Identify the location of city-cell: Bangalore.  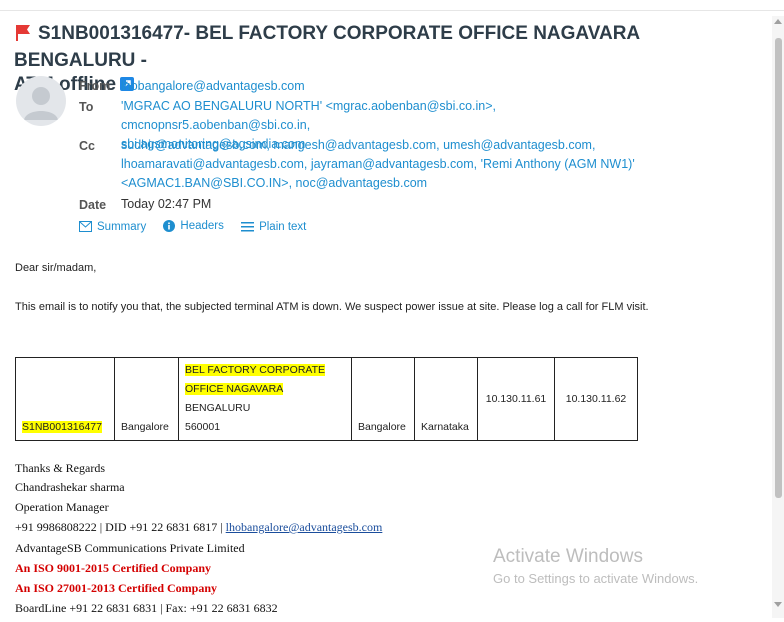
(146, 399).